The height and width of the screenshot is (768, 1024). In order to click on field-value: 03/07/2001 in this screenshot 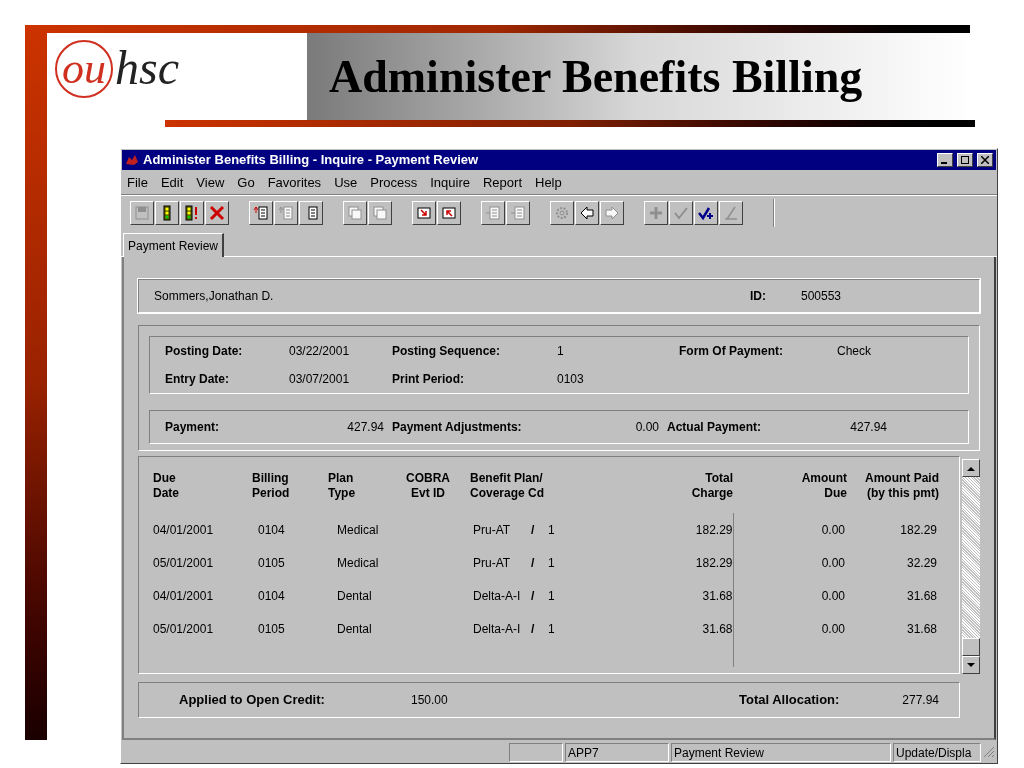, I will do `click(320, 379)`.